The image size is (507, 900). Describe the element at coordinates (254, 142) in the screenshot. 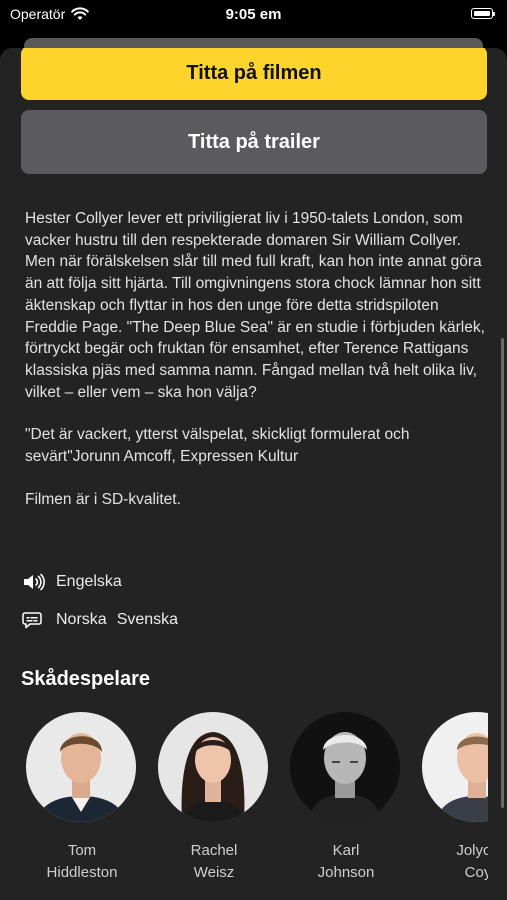

I see `watch-trailer-button: Titta på trailer` at that location.